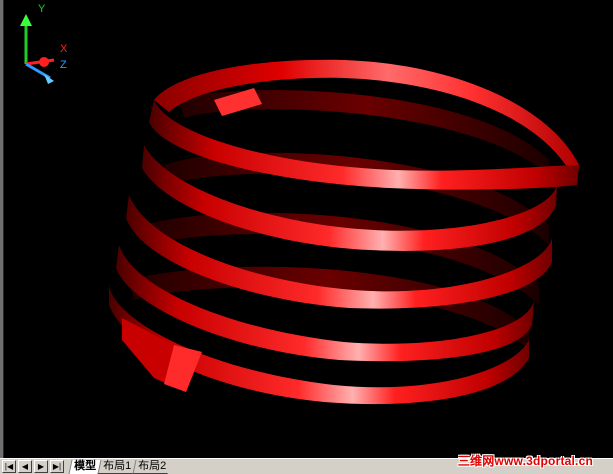 The width and height of the screenshot is (613, 474). I want to click on last-tab-button: ▶|, so click(57, 466).